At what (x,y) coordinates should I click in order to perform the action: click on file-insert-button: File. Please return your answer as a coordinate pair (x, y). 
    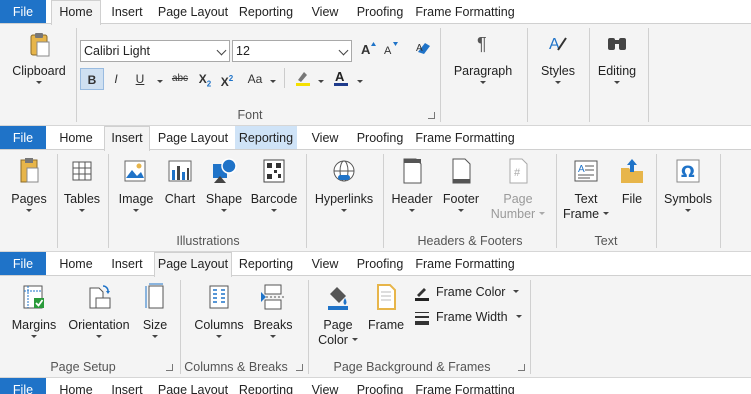
    Looking at the image, I should click on (632, 181).